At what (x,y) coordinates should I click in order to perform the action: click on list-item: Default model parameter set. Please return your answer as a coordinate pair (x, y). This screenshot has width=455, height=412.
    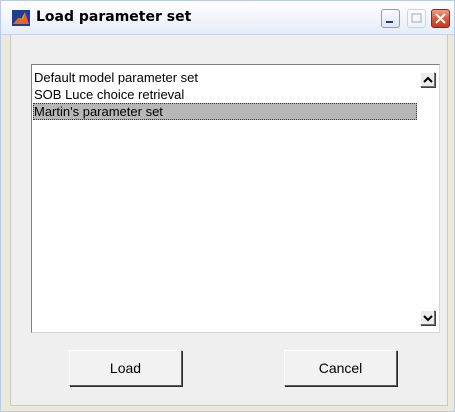
    Looking at the image, I should click on (225, 77).